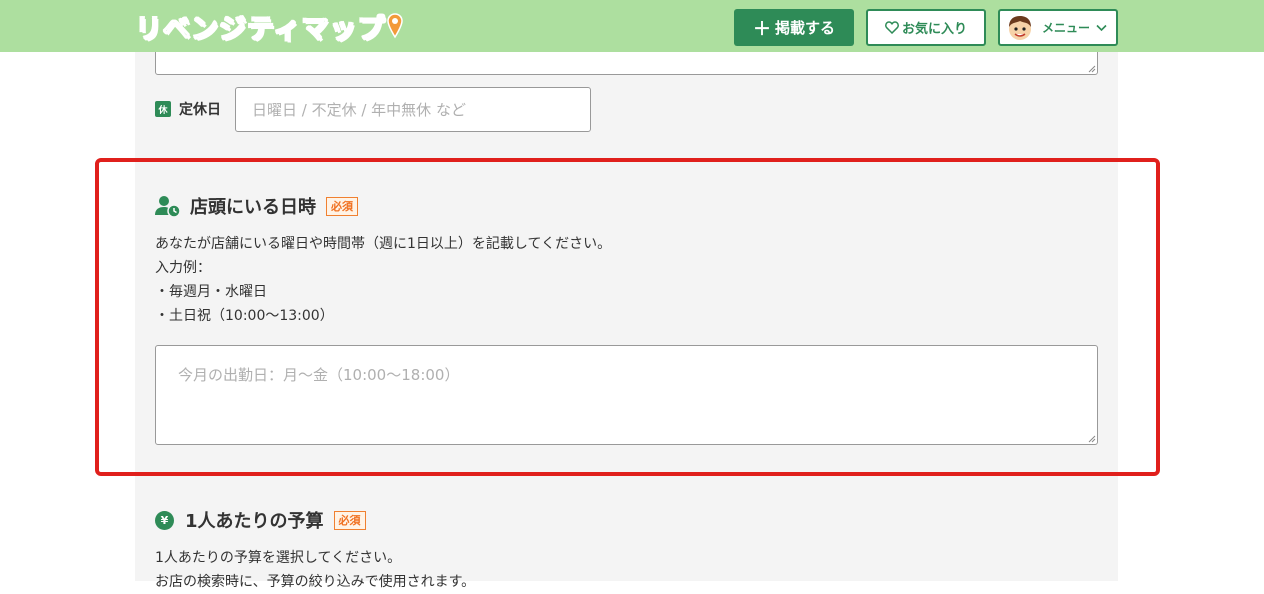 This screenshot has height=594, width=1264. I want to click on closed-days-input: 日曜日 / 不定休 / 年中無休 など, so click(413, 109).